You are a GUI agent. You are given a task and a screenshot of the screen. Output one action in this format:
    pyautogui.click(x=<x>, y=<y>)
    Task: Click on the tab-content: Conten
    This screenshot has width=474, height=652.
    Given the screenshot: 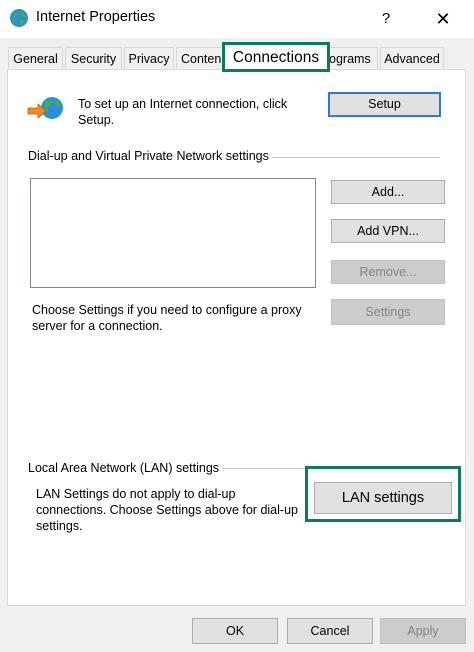 What is the action you would take?
    pyautogui.click(x=201, y=58)
    